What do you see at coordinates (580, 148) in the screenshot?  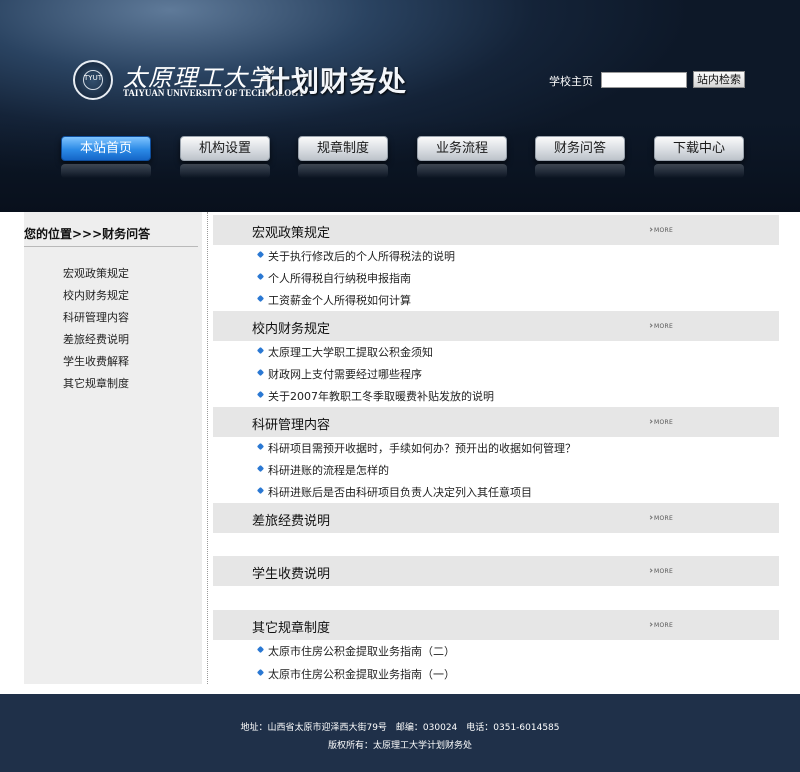 I see `nav-faq: 财务问答` at bounding box center [580, 148].